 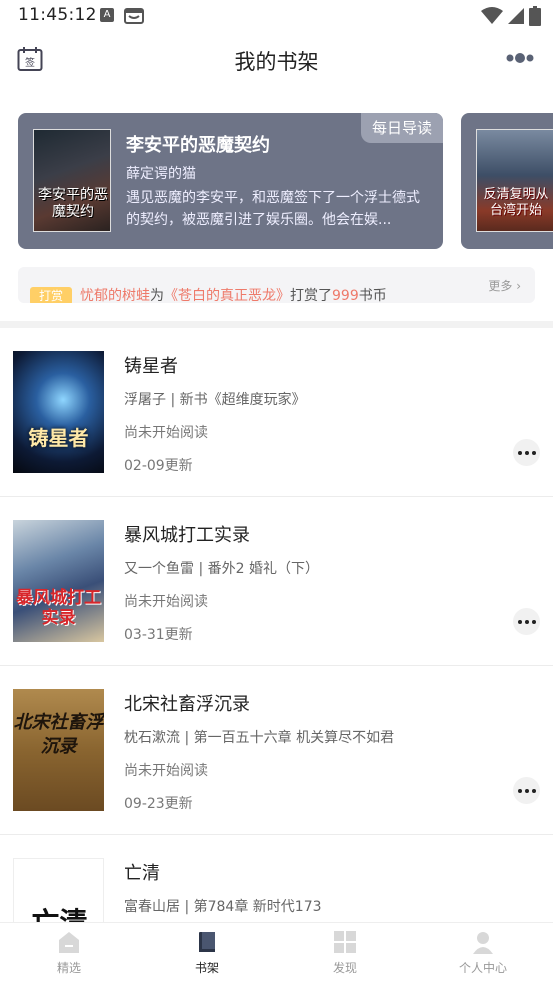 I want to click on book-cover: 北宋社畜浮沉录, so click(x=58, y=750).